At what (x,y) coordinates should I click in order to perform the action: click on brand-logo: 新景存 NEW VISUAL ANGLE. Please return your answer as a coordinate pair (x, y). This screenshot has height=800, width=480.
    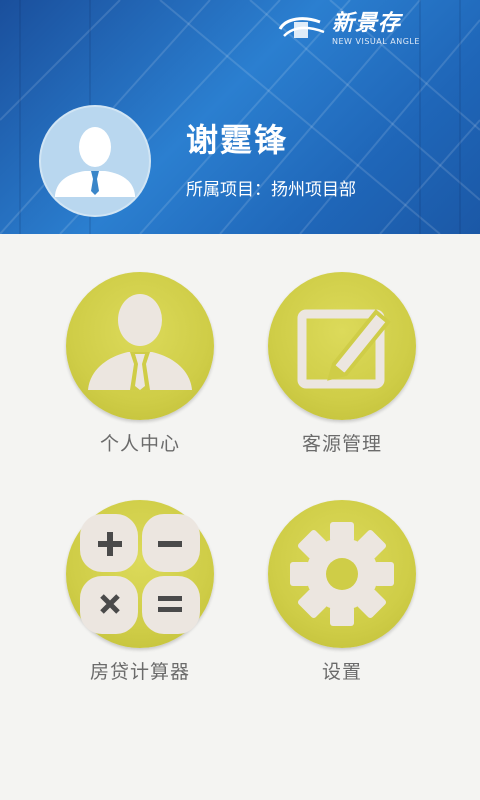
    Looking at the image, I should click on (356, 30).